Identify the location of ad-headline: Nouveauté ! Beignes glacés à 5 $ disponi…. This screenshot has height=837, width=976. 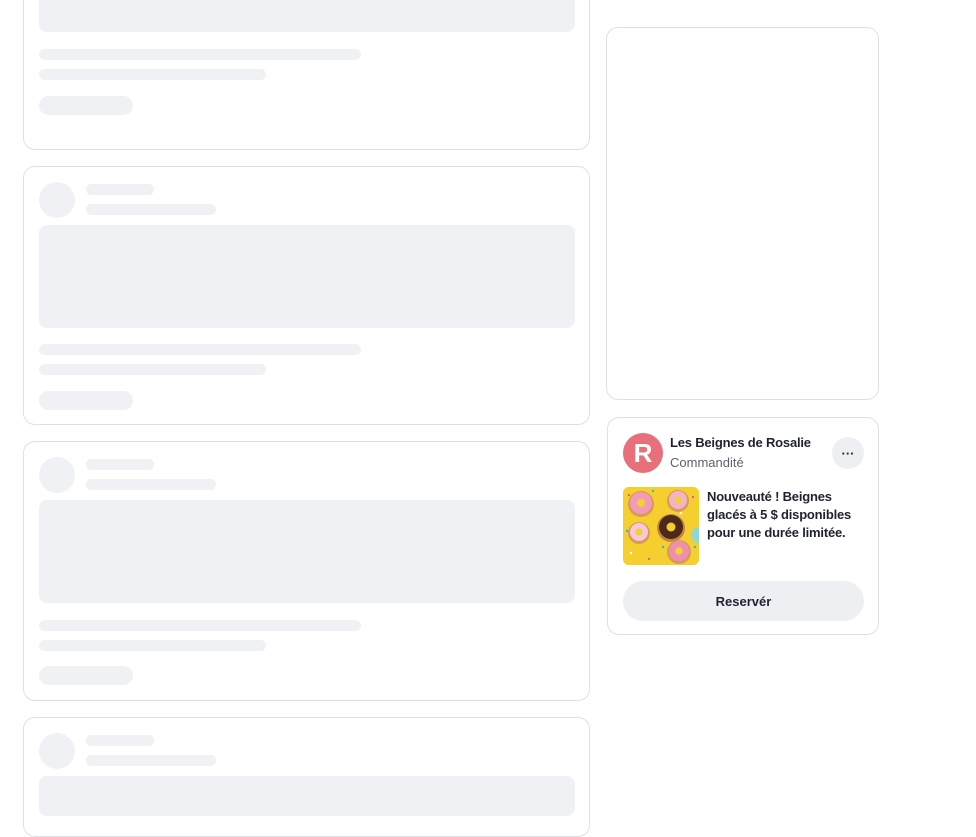
(779, 514).